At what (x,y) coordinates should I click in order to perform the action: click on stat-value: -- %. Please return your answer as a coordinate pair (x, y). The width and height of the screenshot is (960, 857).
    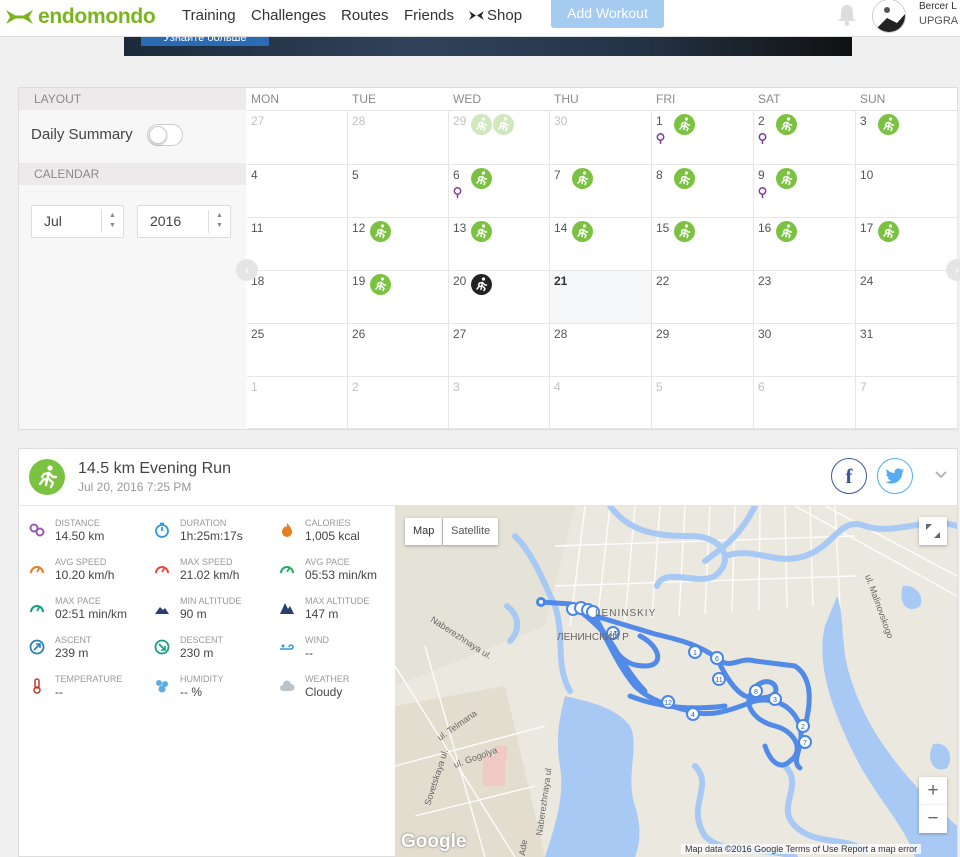
    Looking at the image, I should click on (191, 692).